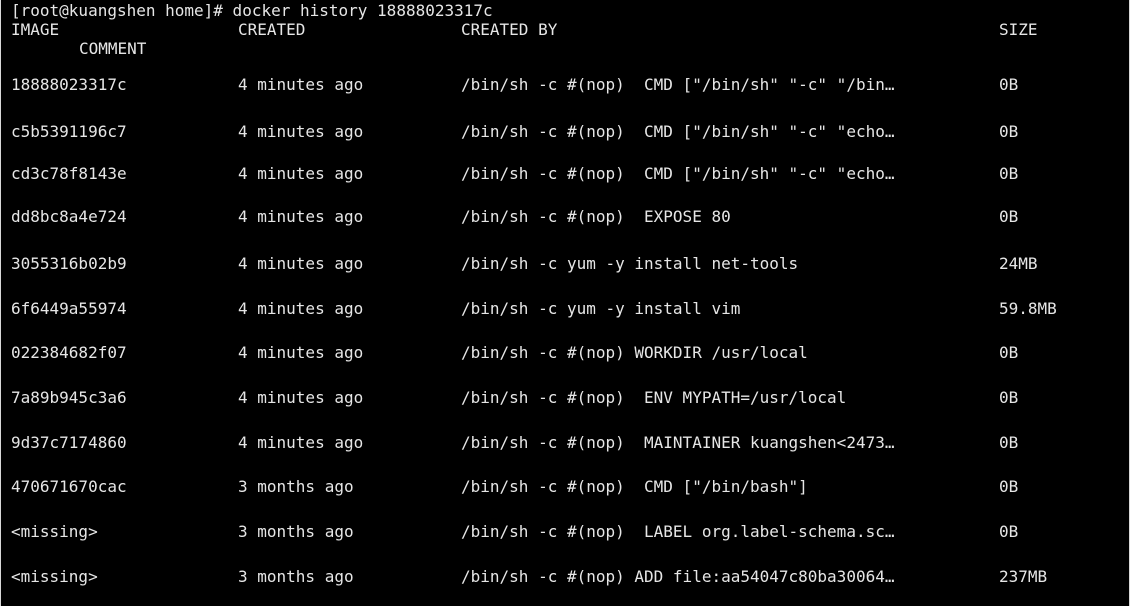  I want to click on layer-size: 59.8MB, so click(1028, 308).